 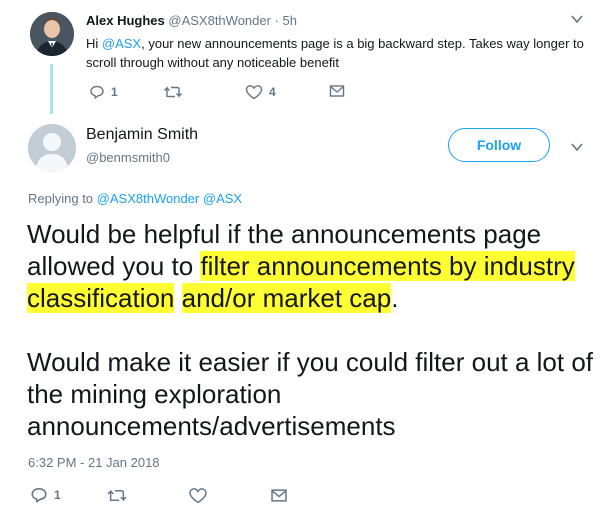 I want to click on author-handle: @ASX8thWonder, so click(x=219, y=20).